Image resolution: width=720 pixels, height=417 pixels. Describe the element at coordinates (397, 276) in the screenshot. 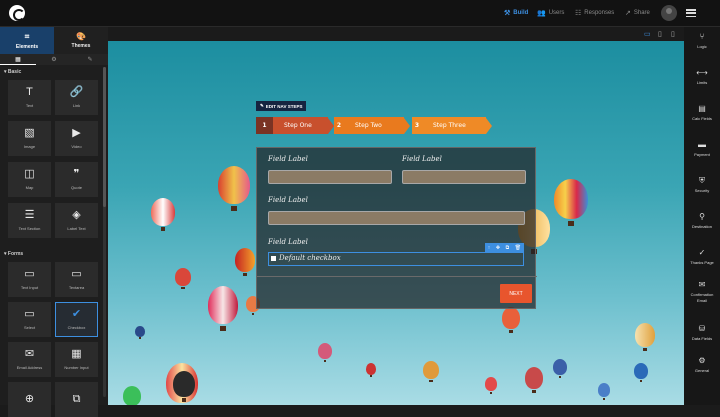

I see `divider` at that location.